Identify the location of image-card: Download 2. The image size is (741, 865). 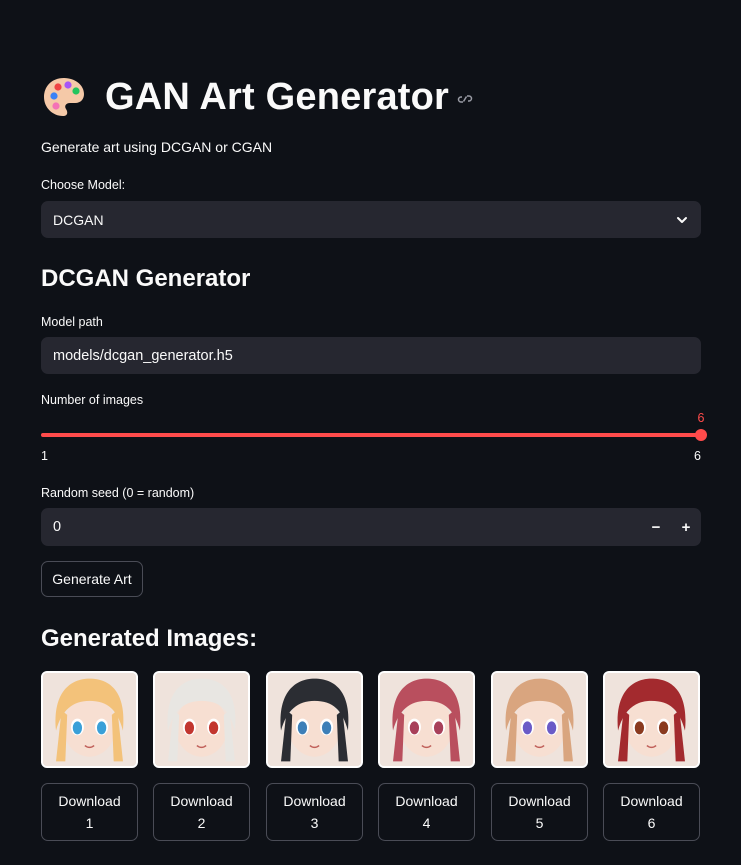
(201, 756).